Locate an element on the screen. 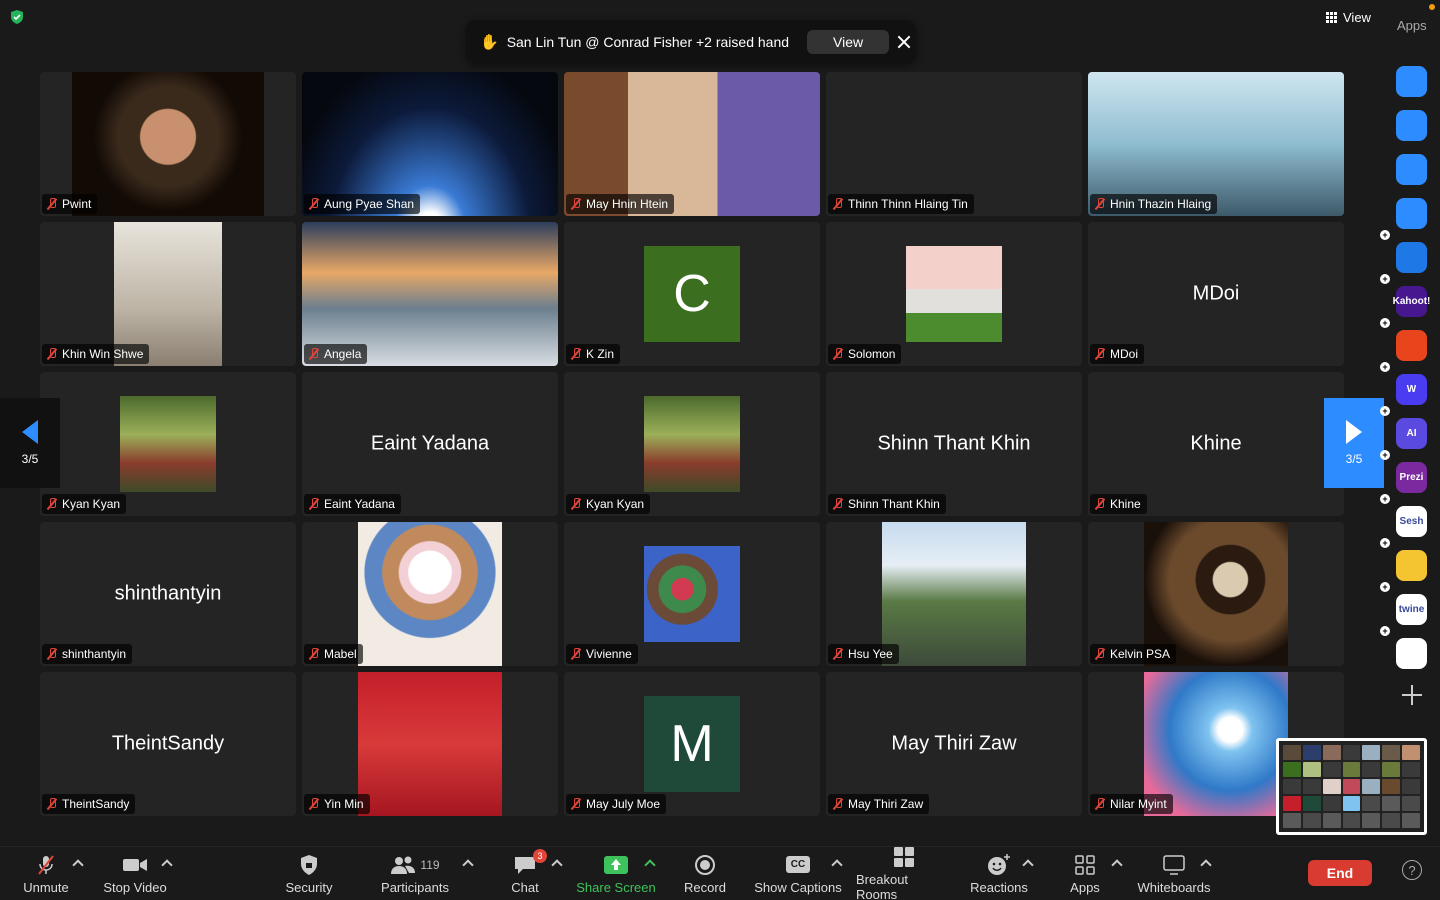 Image resolution: width=1440 pixels, height=900 pixels. participant-name: TheintSandy is located at coordinates (96, 804).